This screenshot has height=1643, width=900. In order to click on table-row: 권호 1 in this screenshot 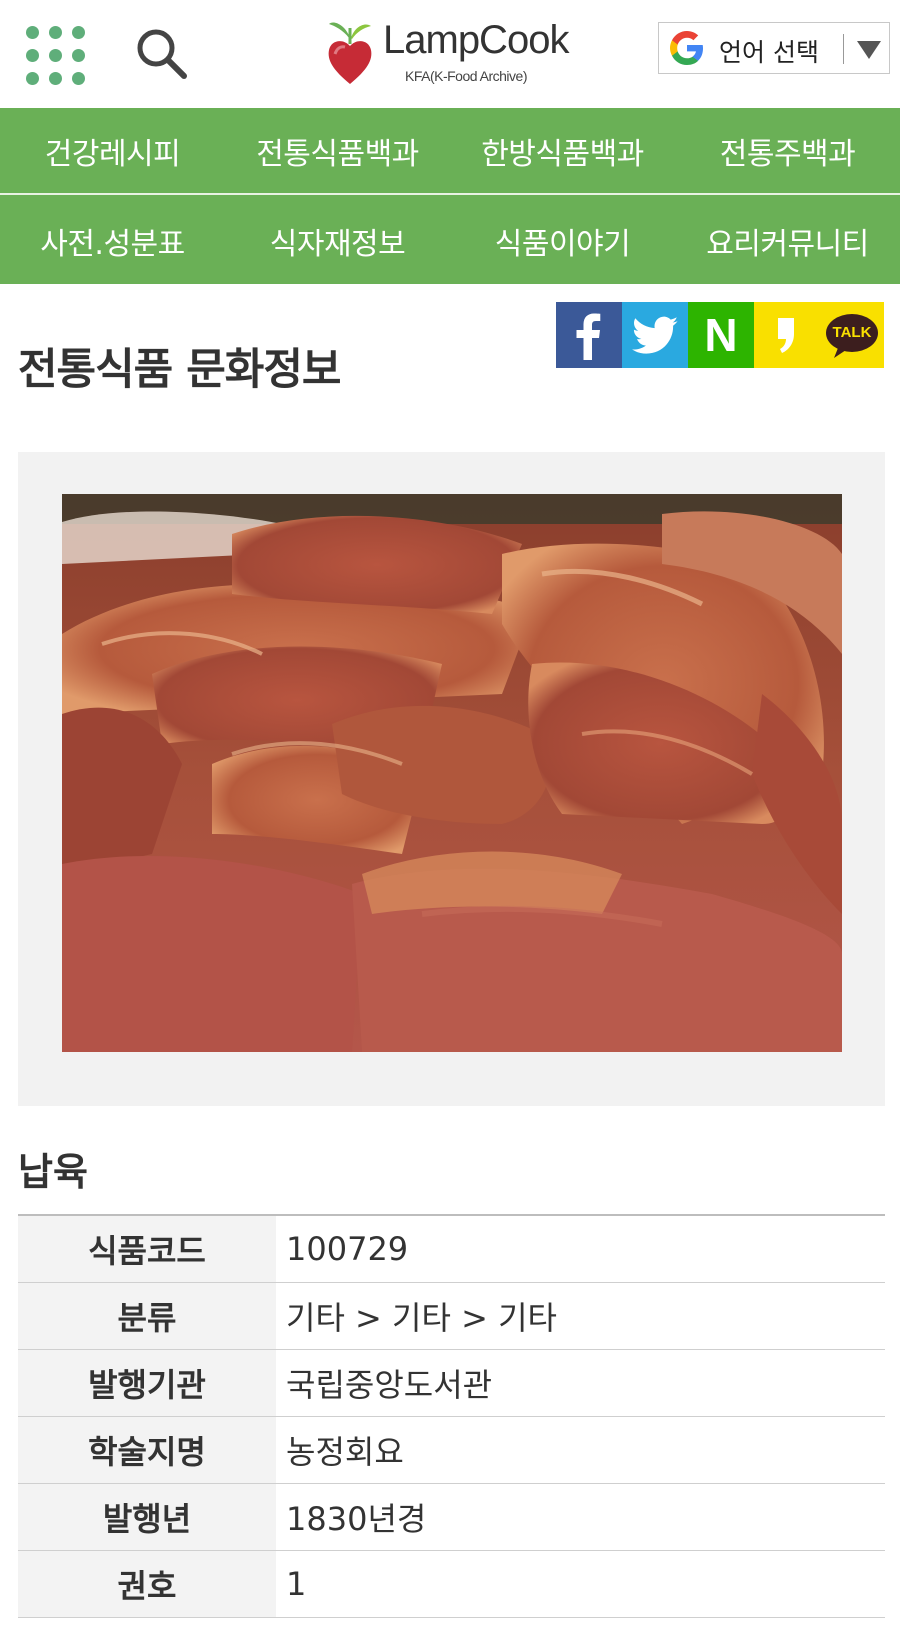, I will do `click(451, 1583)`.